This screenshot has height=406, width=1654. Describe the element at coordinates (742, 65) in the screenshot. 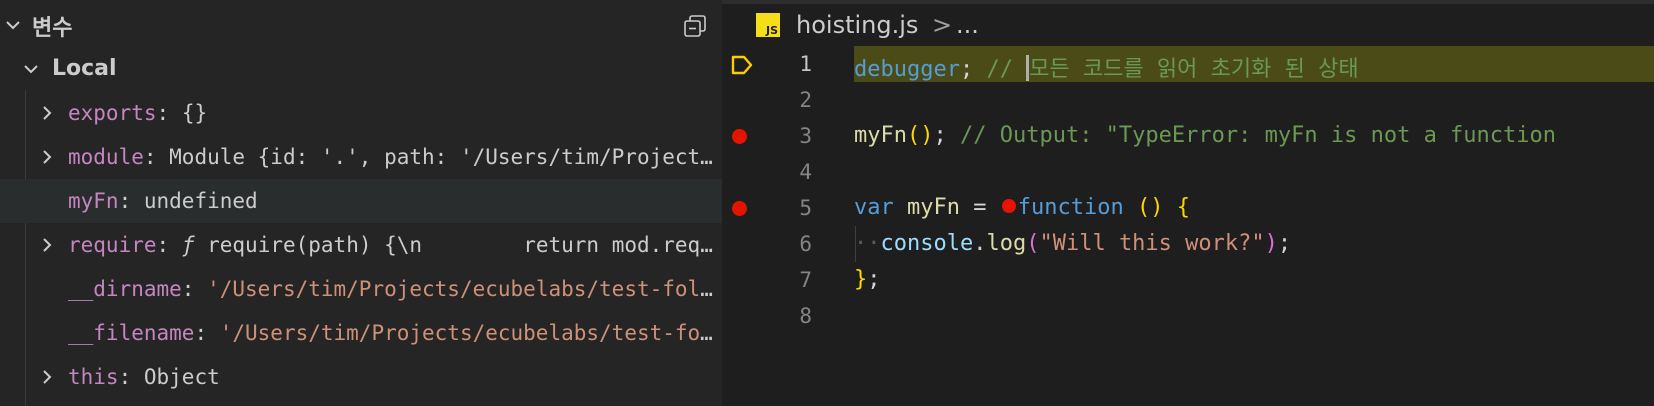

I see `debug-paused-icon` at that location.